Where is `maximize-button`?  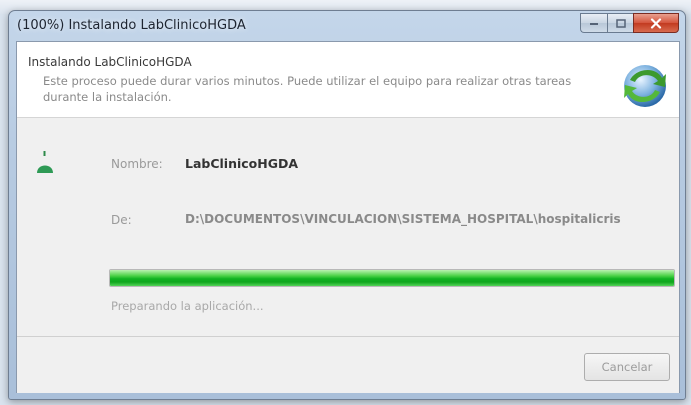
maximize-button is located at coordinates (620, 23).